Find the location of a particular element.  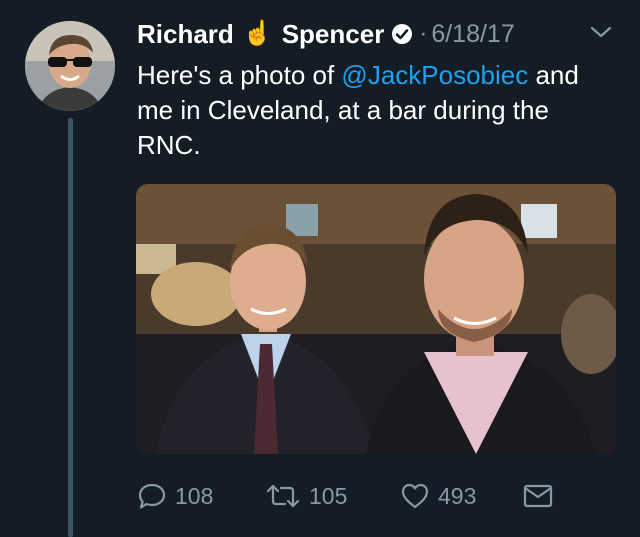

envelope-icon is located at coordinates (538, 496).